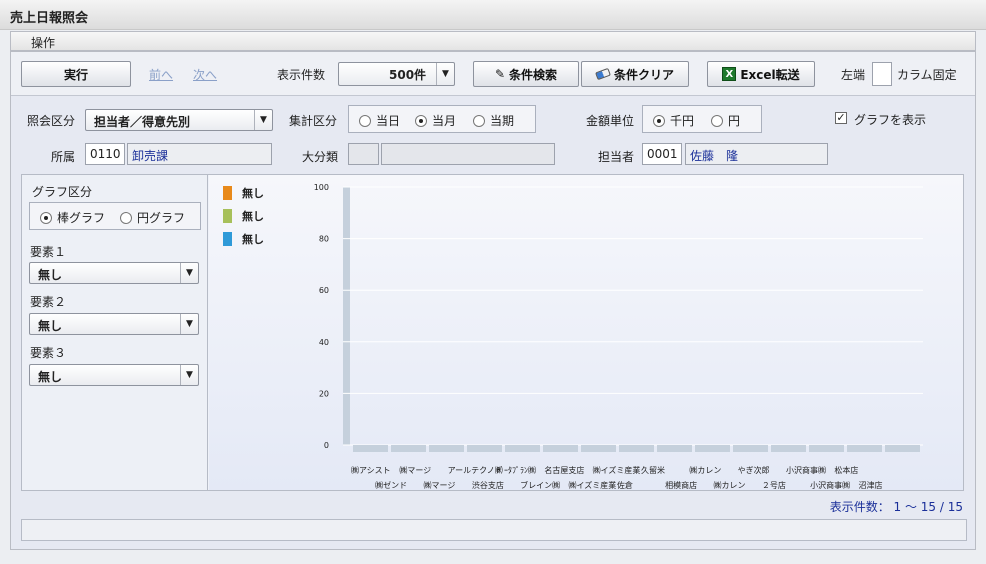 The image size is (986, 564). What do you see at coordinates (408, 75) in the screenshot?
I see `display-count-value: 500件` at bounding box center [408, 75].